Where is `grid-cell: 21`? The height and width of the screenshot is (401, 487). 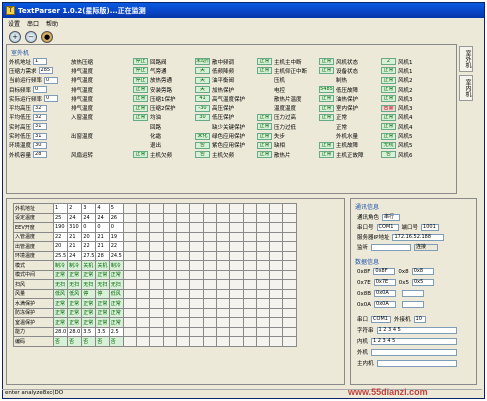
grid-cell: 21 is located at coordinates (102, 236).